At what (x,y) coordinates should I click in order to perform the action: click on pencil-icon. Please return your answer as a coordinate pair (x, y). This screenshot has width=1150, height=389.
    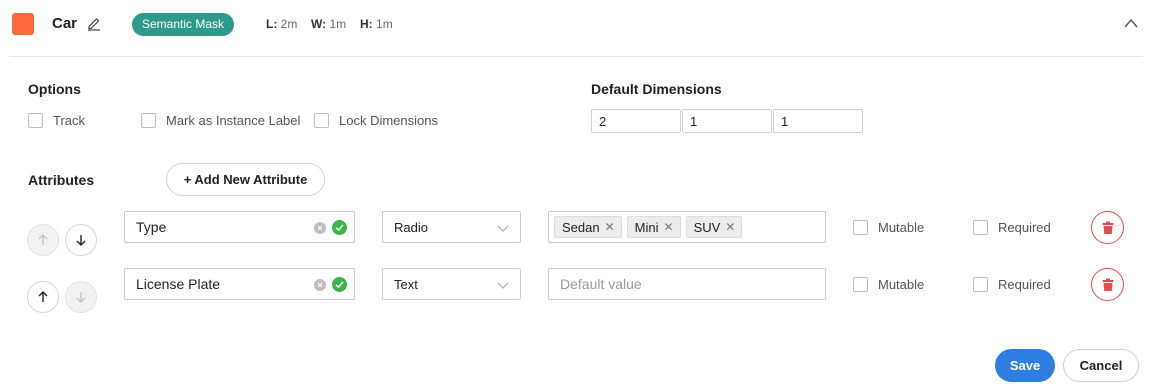
    Looking at the image, I should click on (94, 23).